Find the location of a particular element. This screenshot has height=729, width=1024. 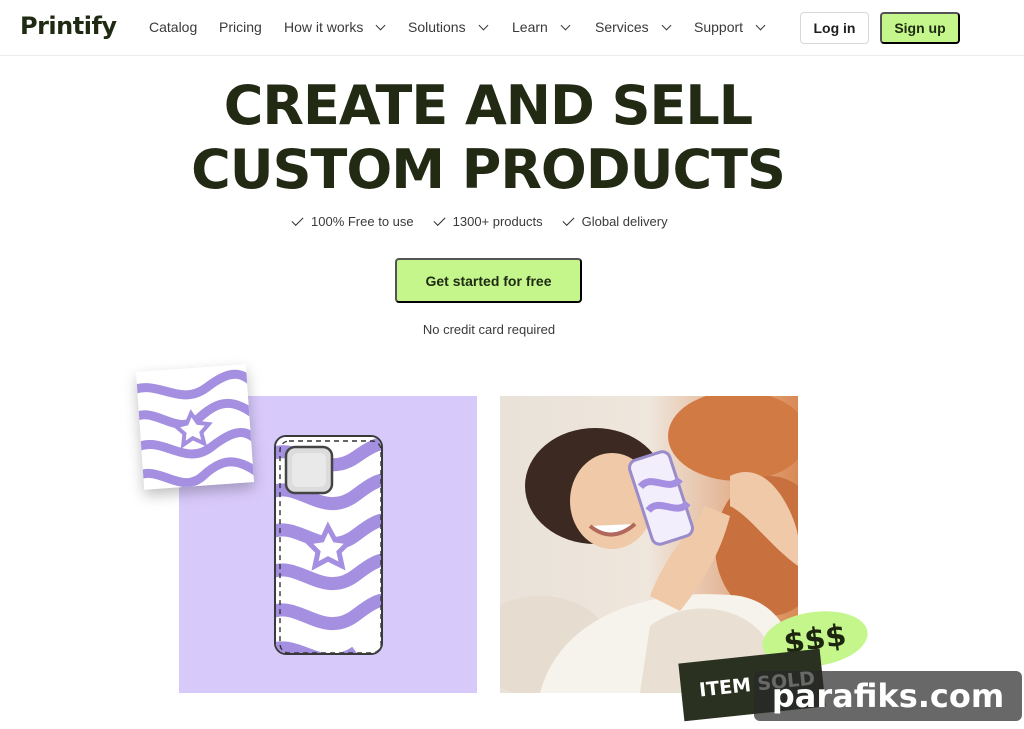

feature-item: Global delivery is located at coordinates (615, 221).